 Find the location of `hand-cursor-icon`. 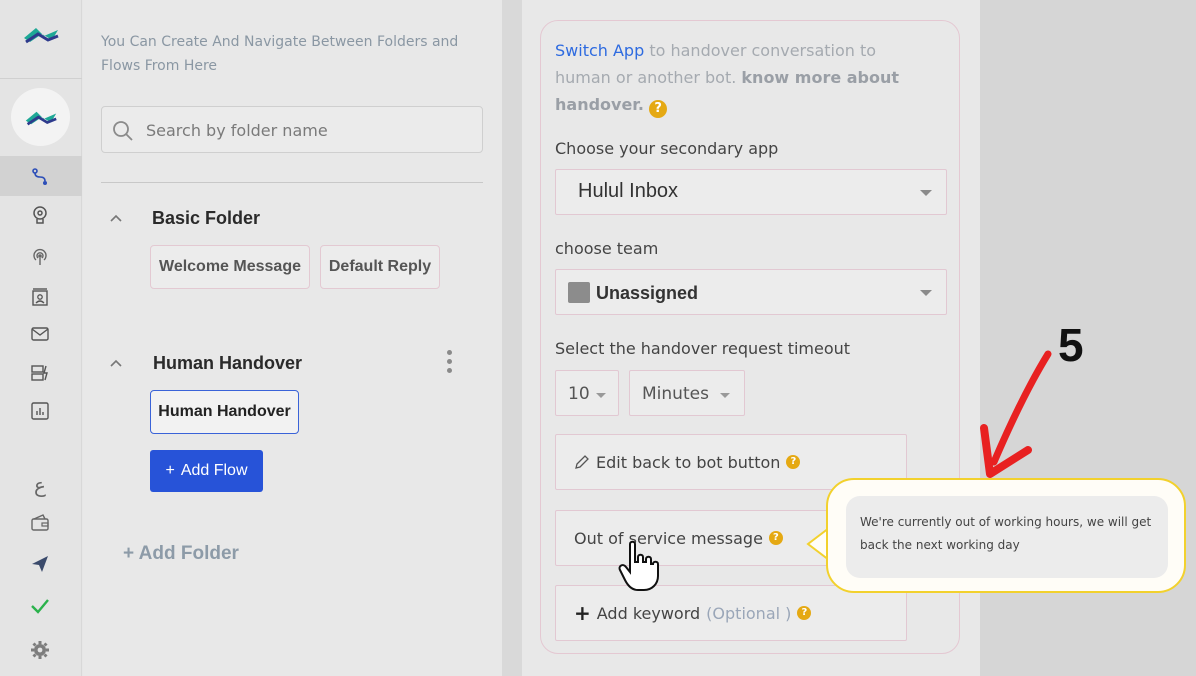

hand-cursor-icon is located at coordinates (638, 565).